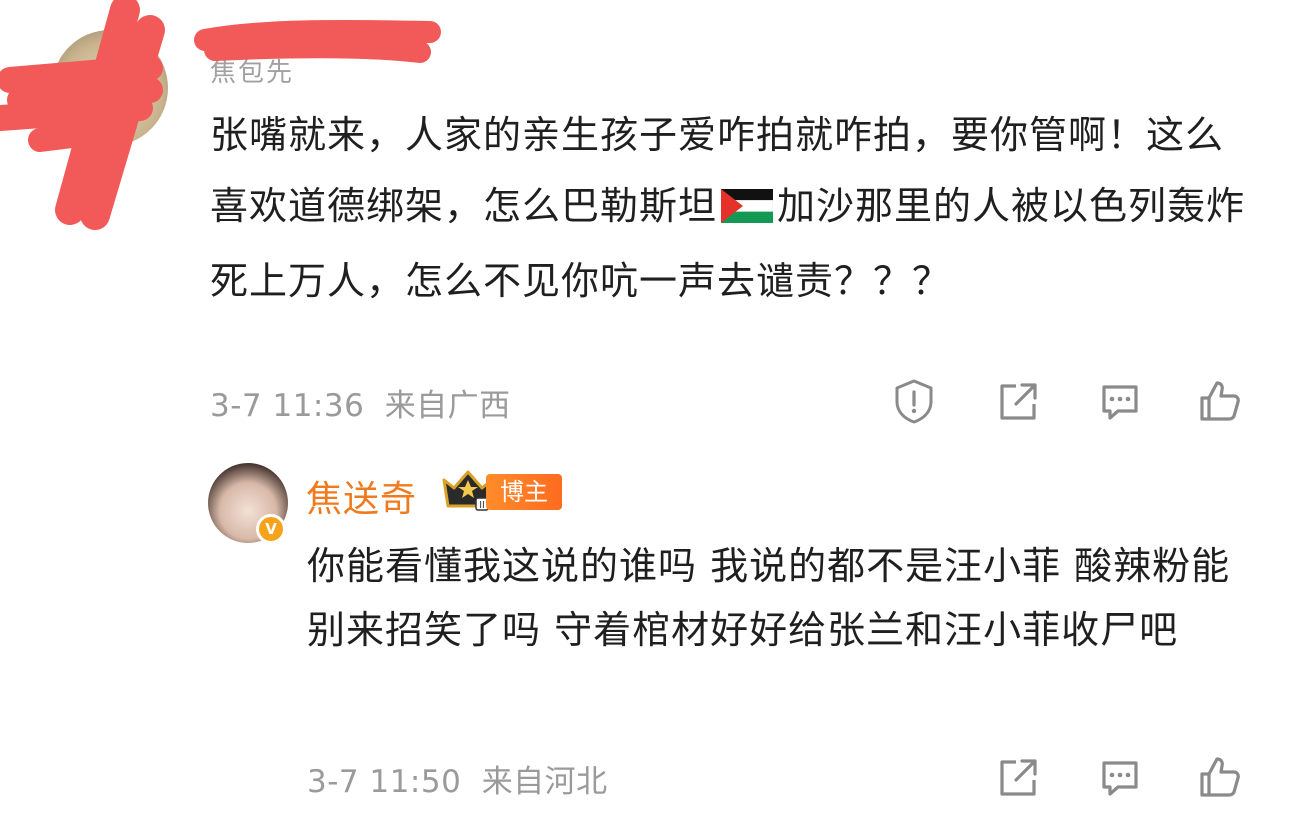  What do you see at coordinates (361, 496) in the screenshot?
I see `blogger-name: 焦送奇` at bounding box center [361, 496].